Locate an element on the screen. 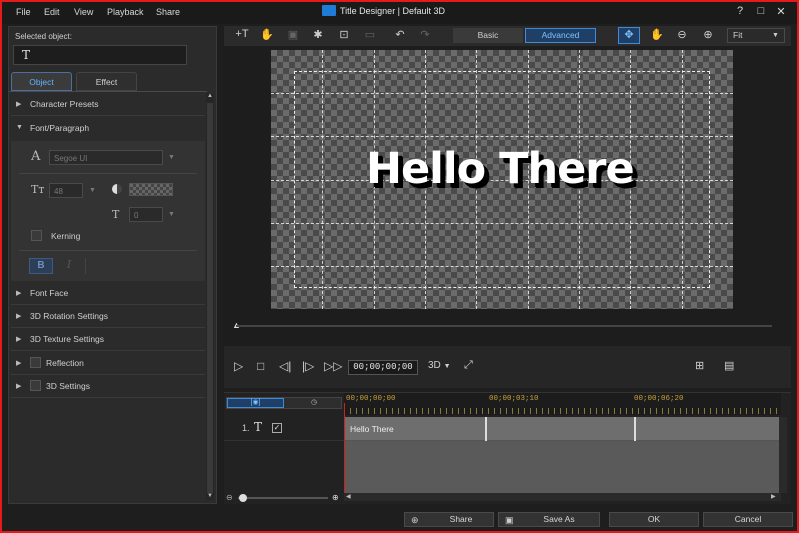 The height and width of the screenshot is (533, 799). font-paragraph-group: A Segoe UI ▼ Tт 48 ▼ T 0 ▼ Kerning B I is located at coordinates (108, 211).